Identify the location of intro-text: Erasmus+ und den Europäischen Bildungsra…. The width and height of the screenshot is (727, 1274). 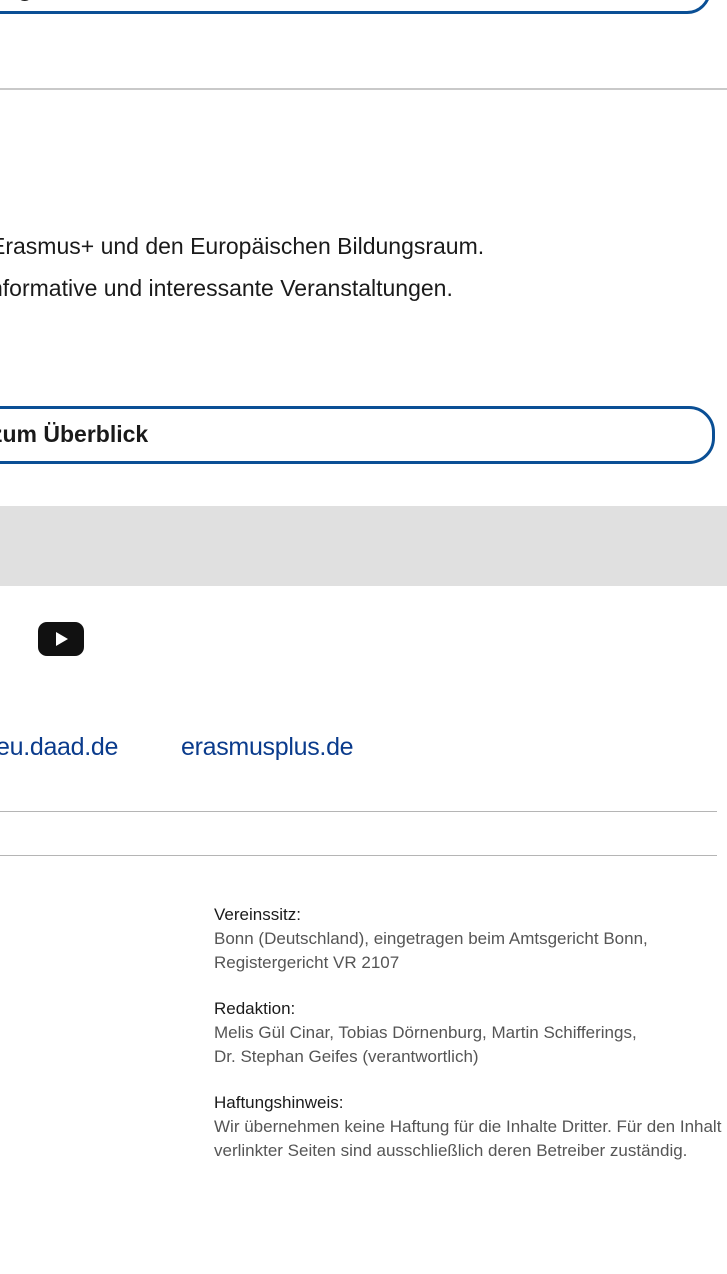
(363, 267).